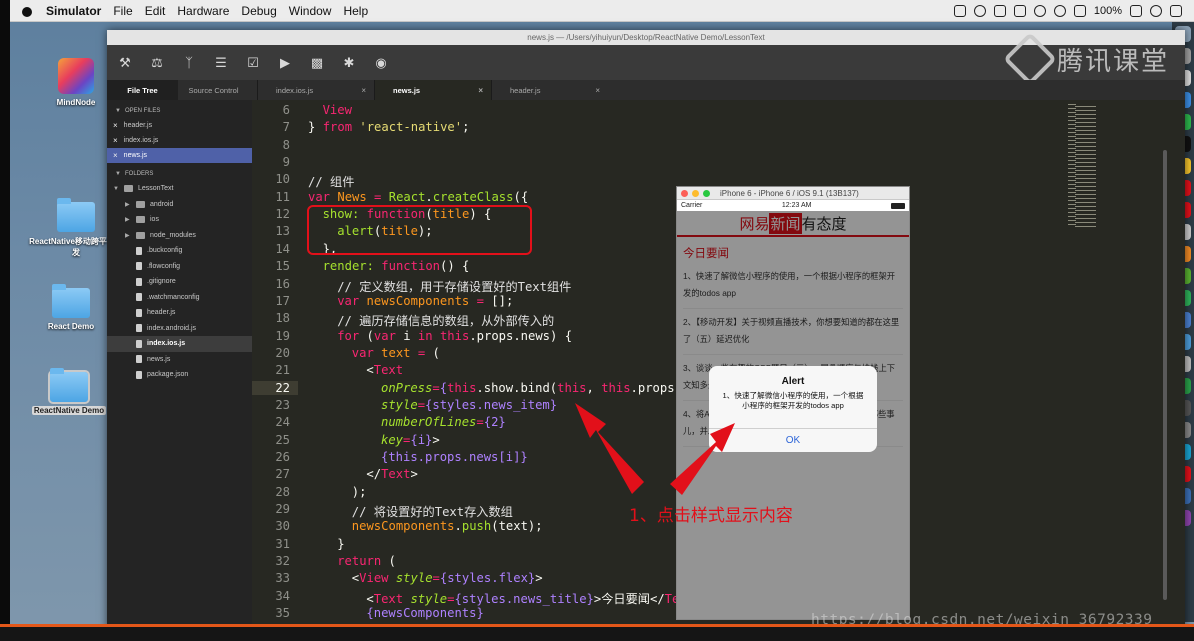 The image size is (1194, 641). Describe the element at coordinates (979, 10) in the screenshot. I see `tray-sync-icon` at that location.